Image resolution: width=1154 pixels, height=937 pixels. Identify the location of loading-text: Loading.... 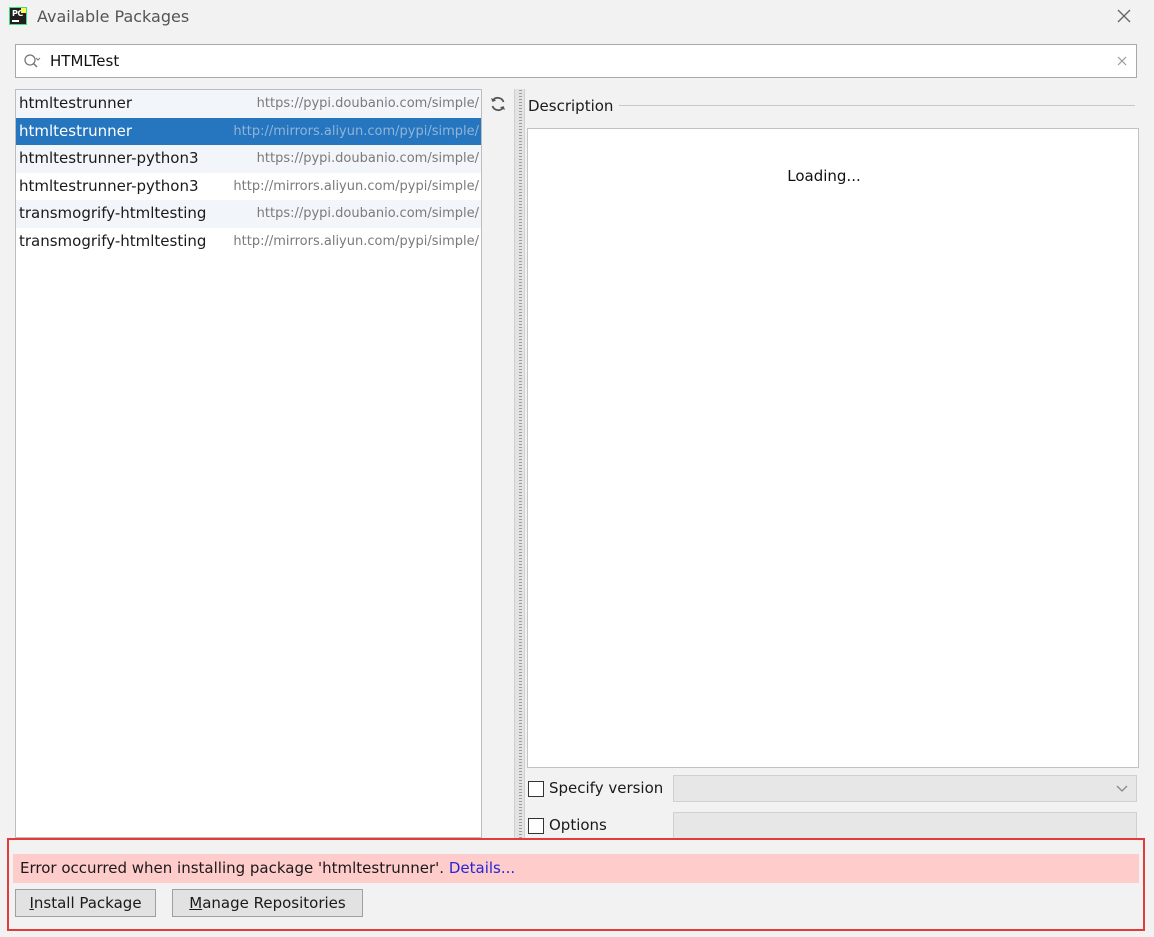
(824, 176).